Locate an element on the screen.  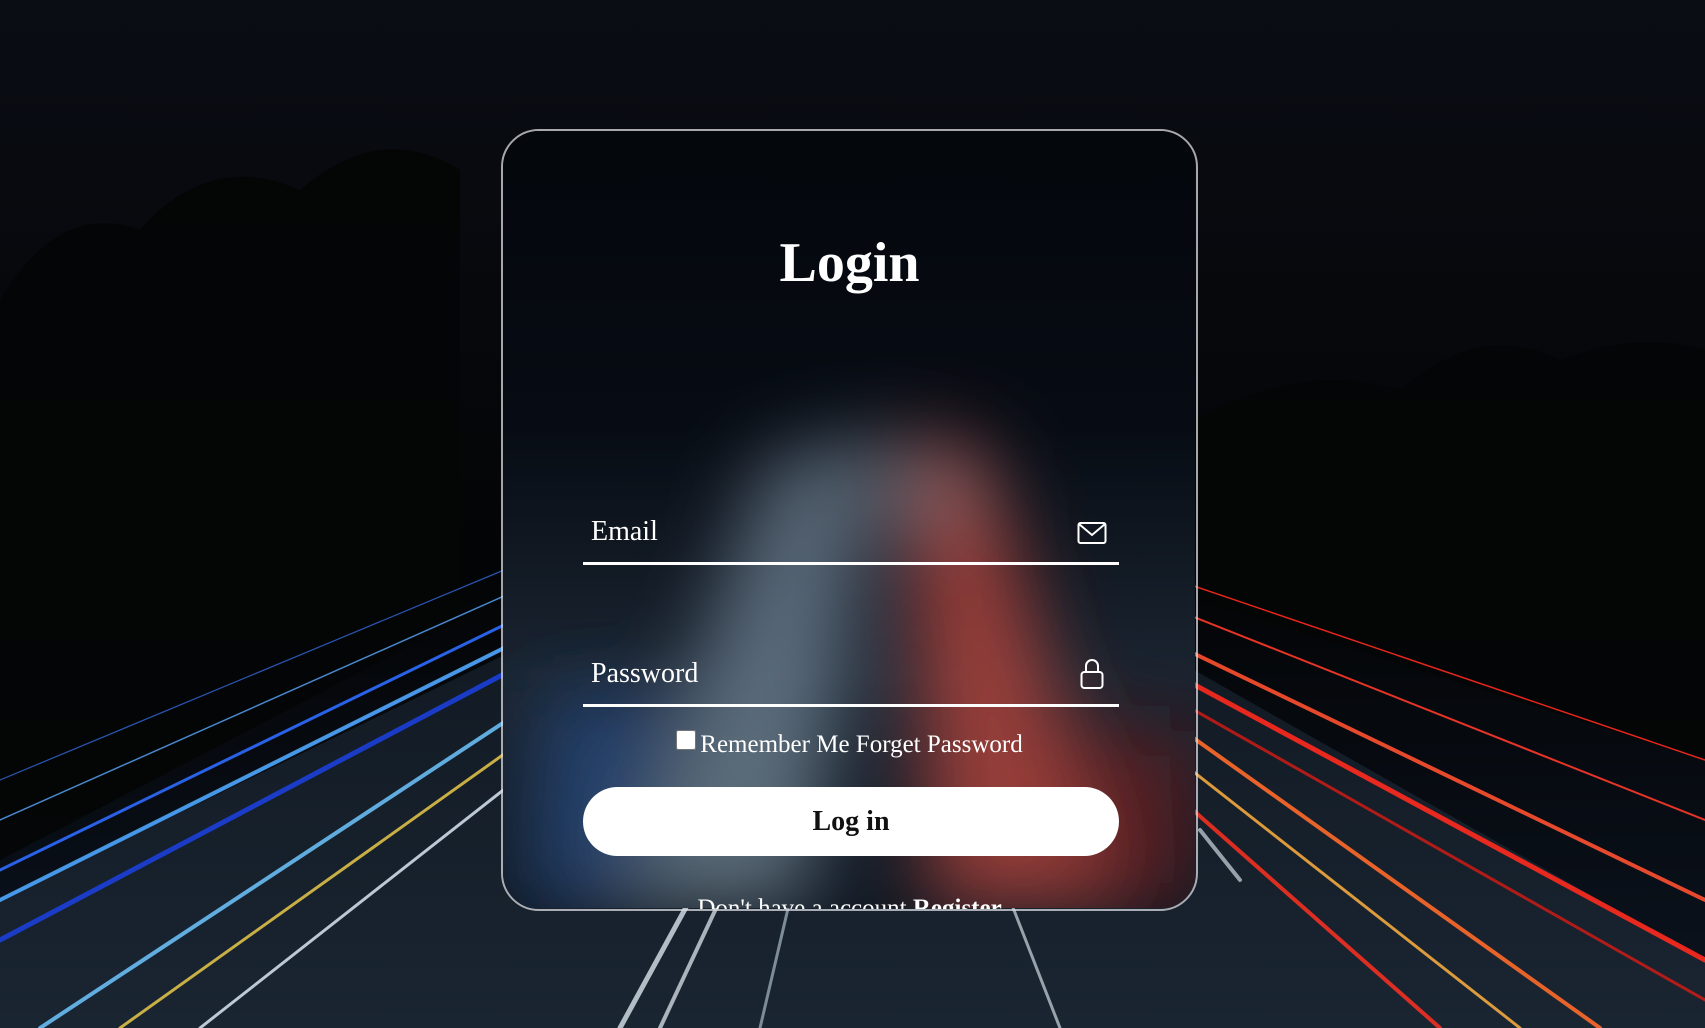
remember-me-label: Remember Me is located at coordinates (766, 744).